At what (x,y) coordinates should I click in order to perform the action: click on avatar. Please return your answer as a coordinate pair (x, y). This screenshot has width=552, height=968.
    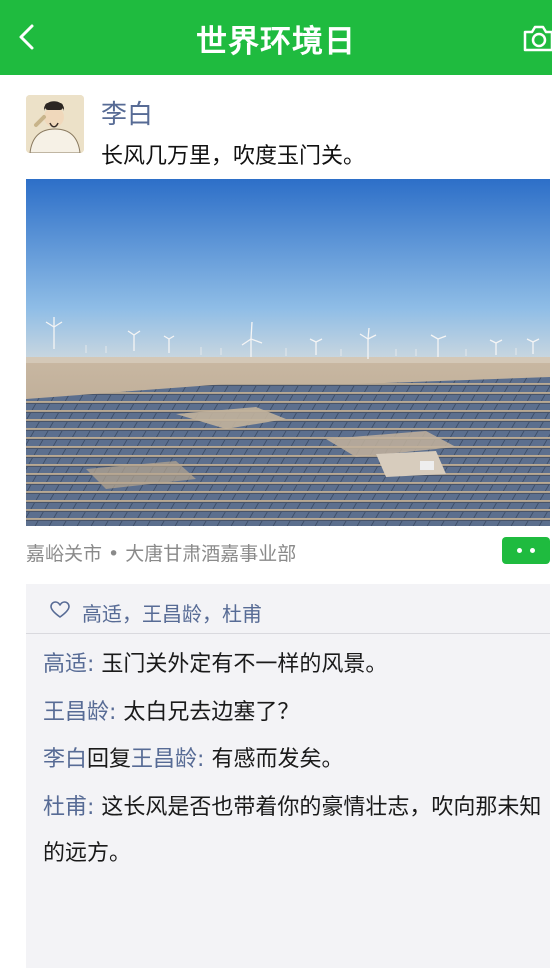
    Looking at the image, I should click on (55, 124).